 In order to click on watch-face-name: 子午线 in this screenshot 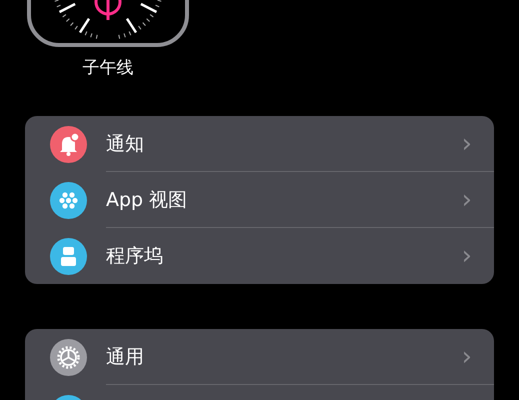, I will do `click(108, 68)`.